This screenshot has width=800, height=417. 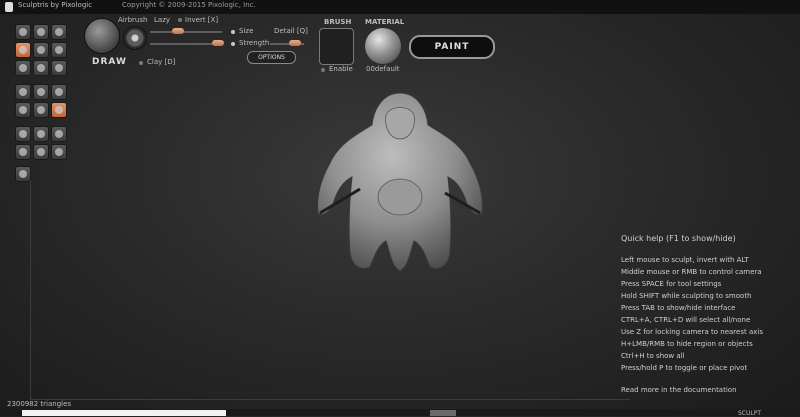 What do you see at coordinates (186, 32) in the screenshot?
I see `size-slider` at bounding box center [186, 32].